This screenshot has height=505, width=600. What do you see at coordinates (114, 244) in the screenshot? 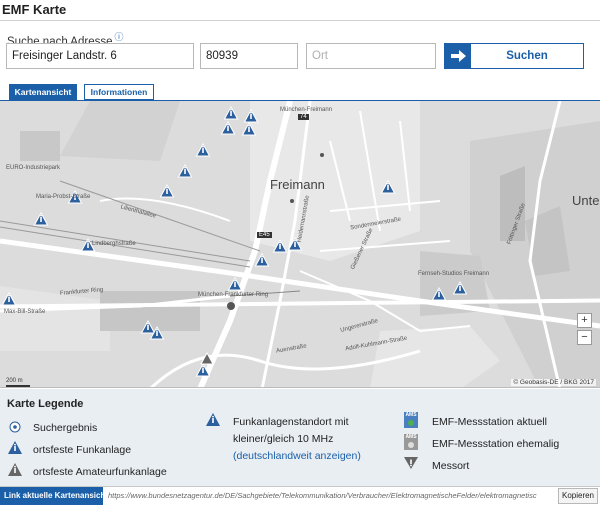
I see `map-label: Lindberghstraße` at bounding box center [114, 244].